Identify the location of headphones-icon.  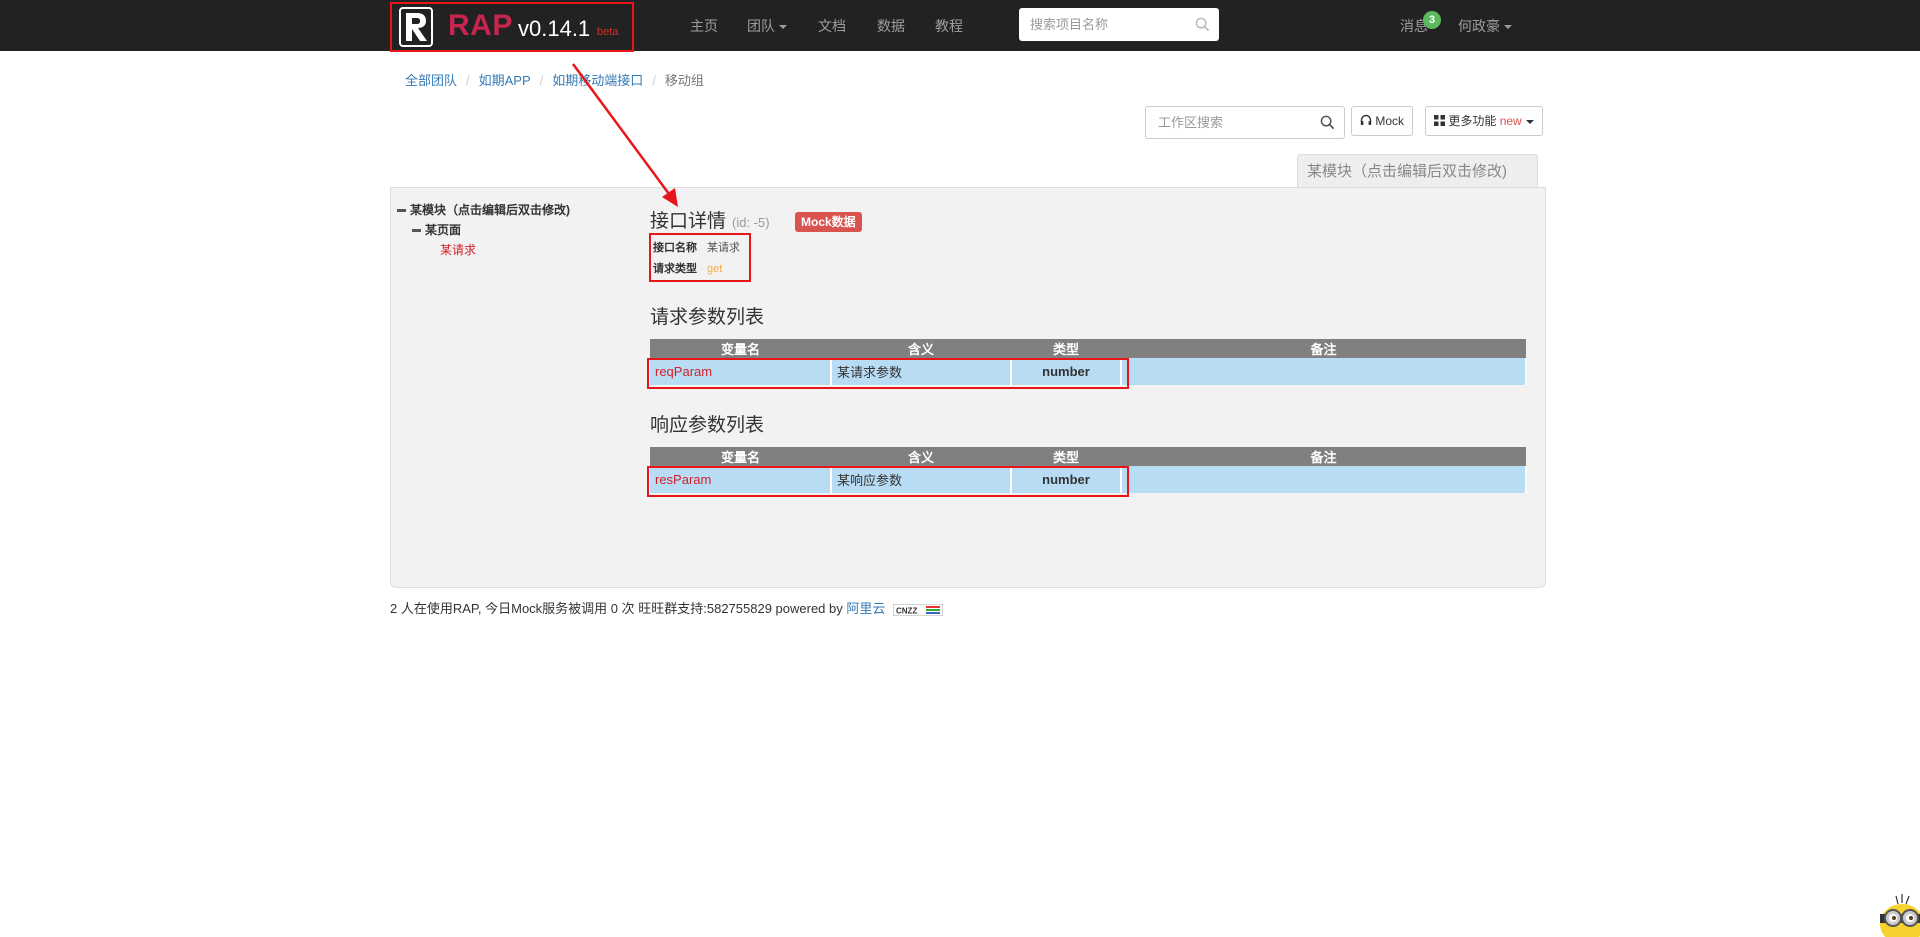
(1366, 119).